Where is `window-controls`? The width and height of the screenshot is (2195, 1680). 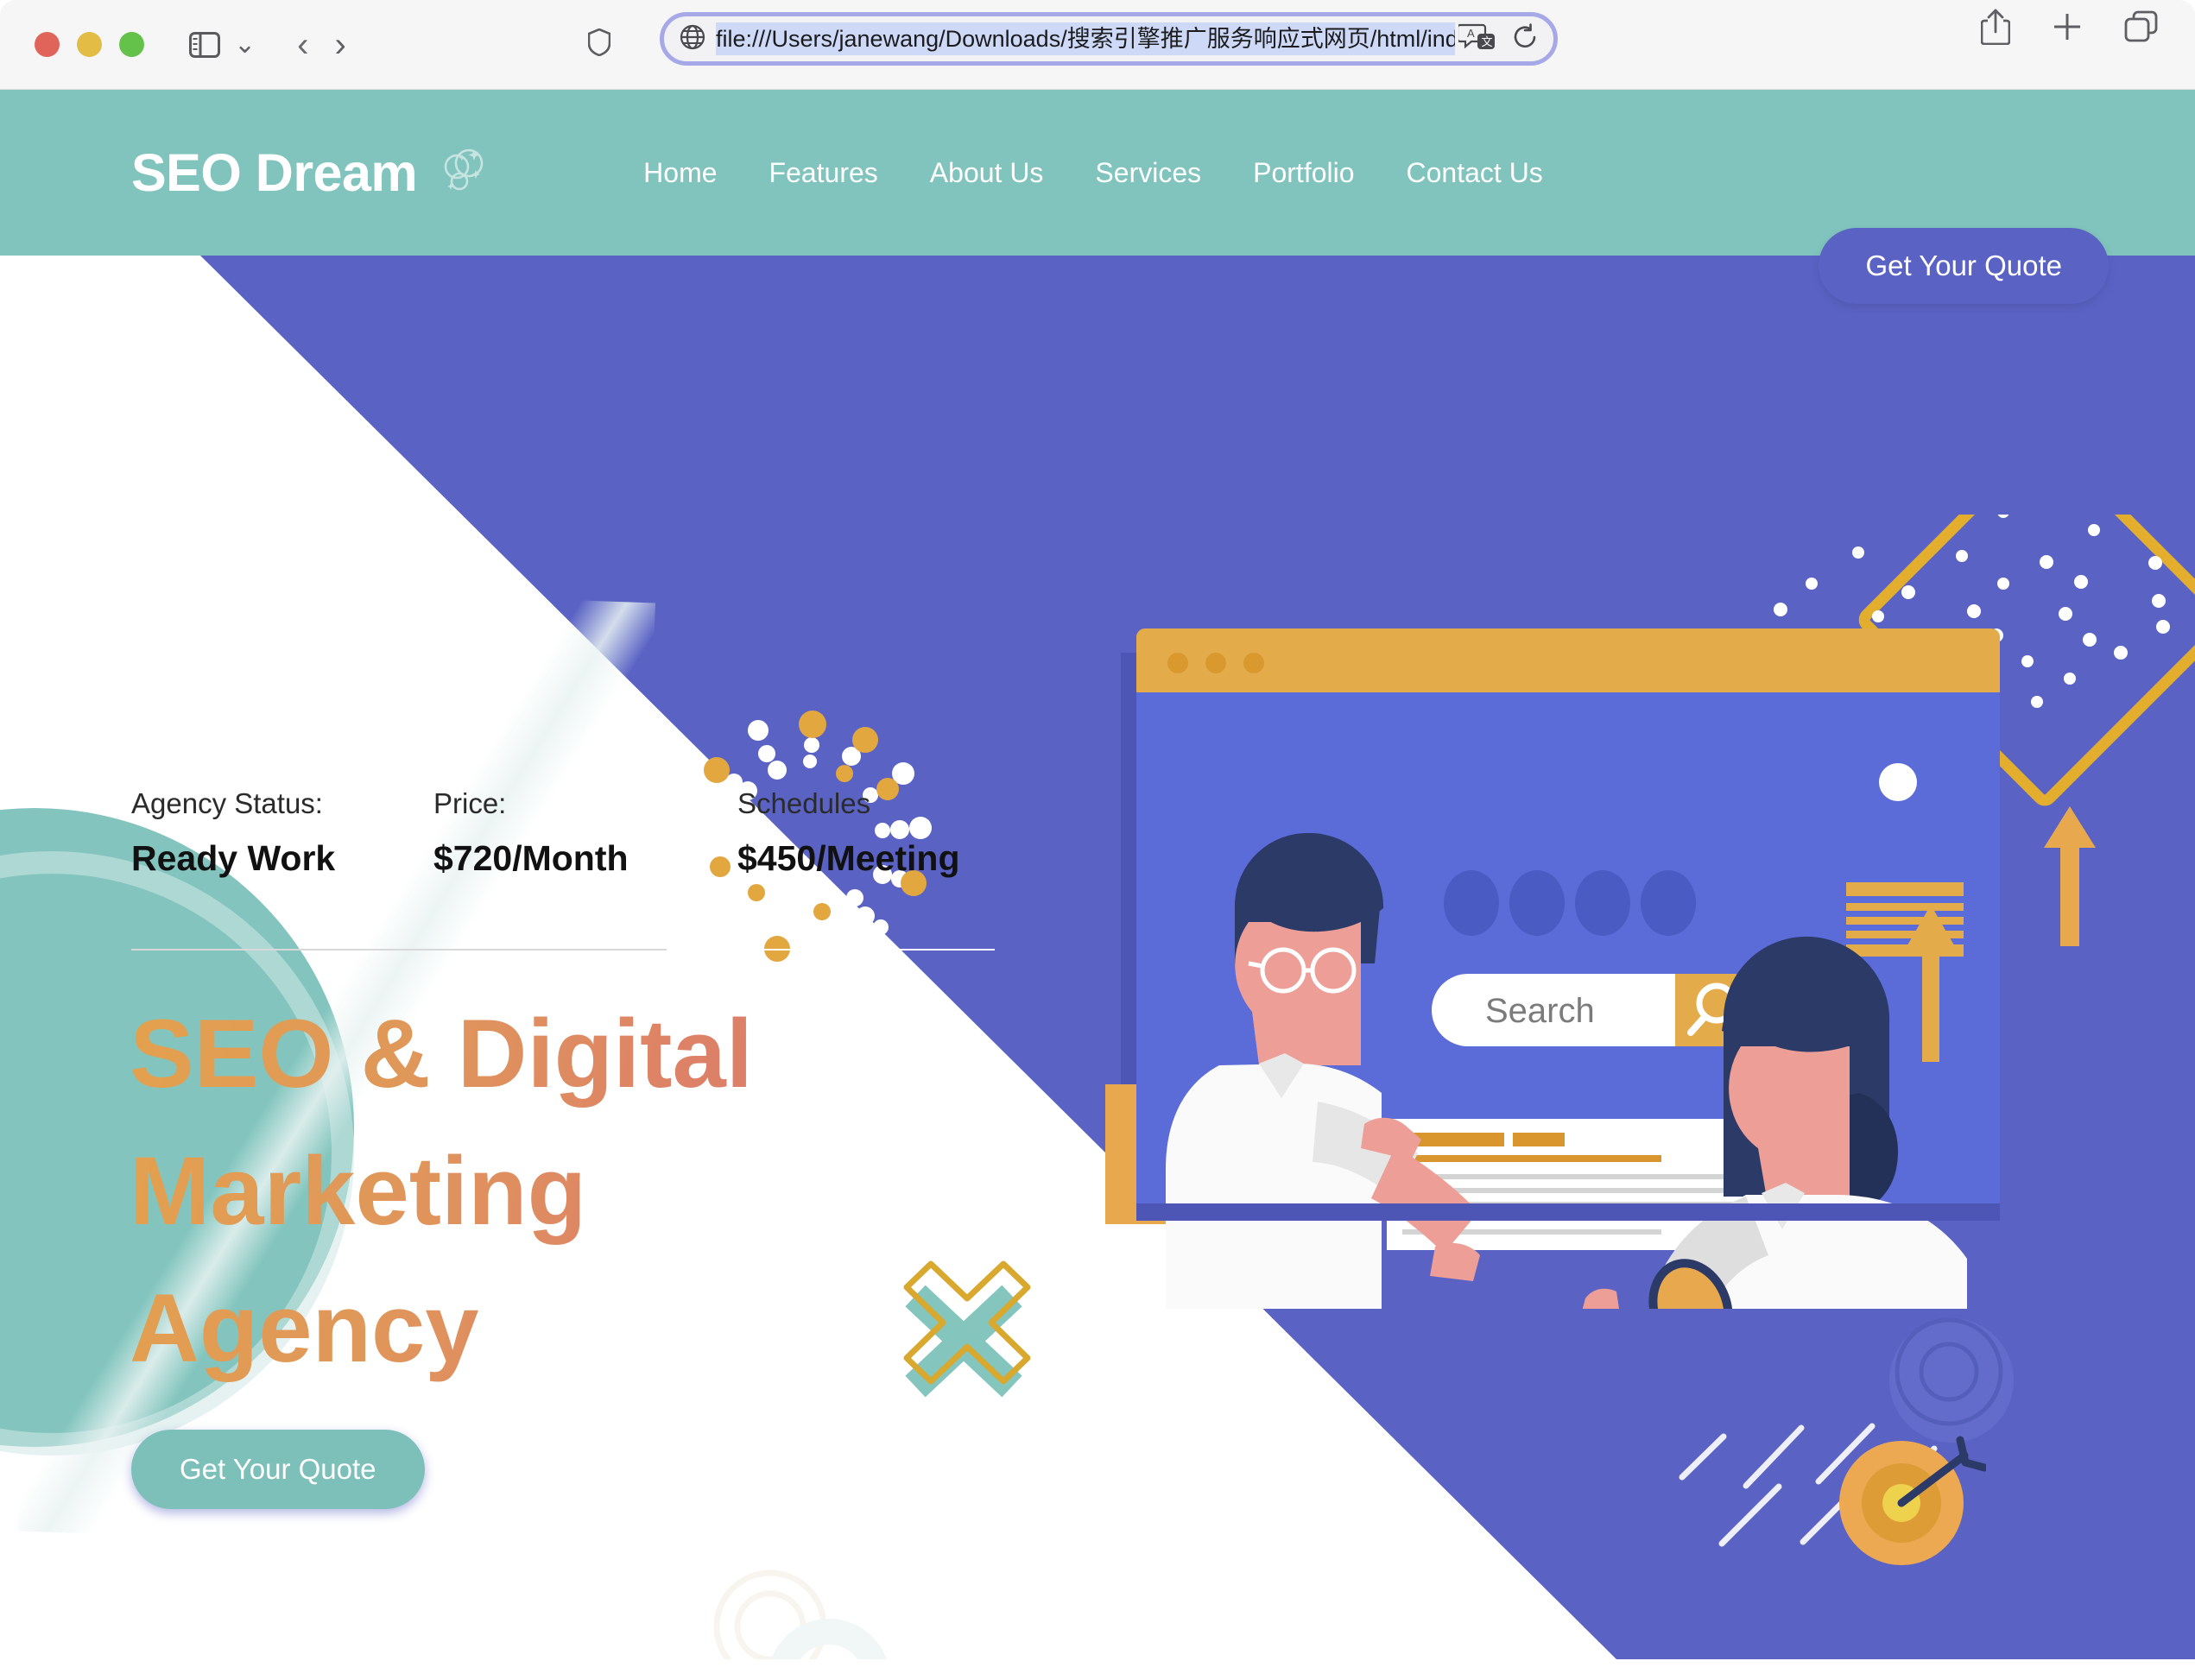 window-controls is located at coordinates (89, 45).